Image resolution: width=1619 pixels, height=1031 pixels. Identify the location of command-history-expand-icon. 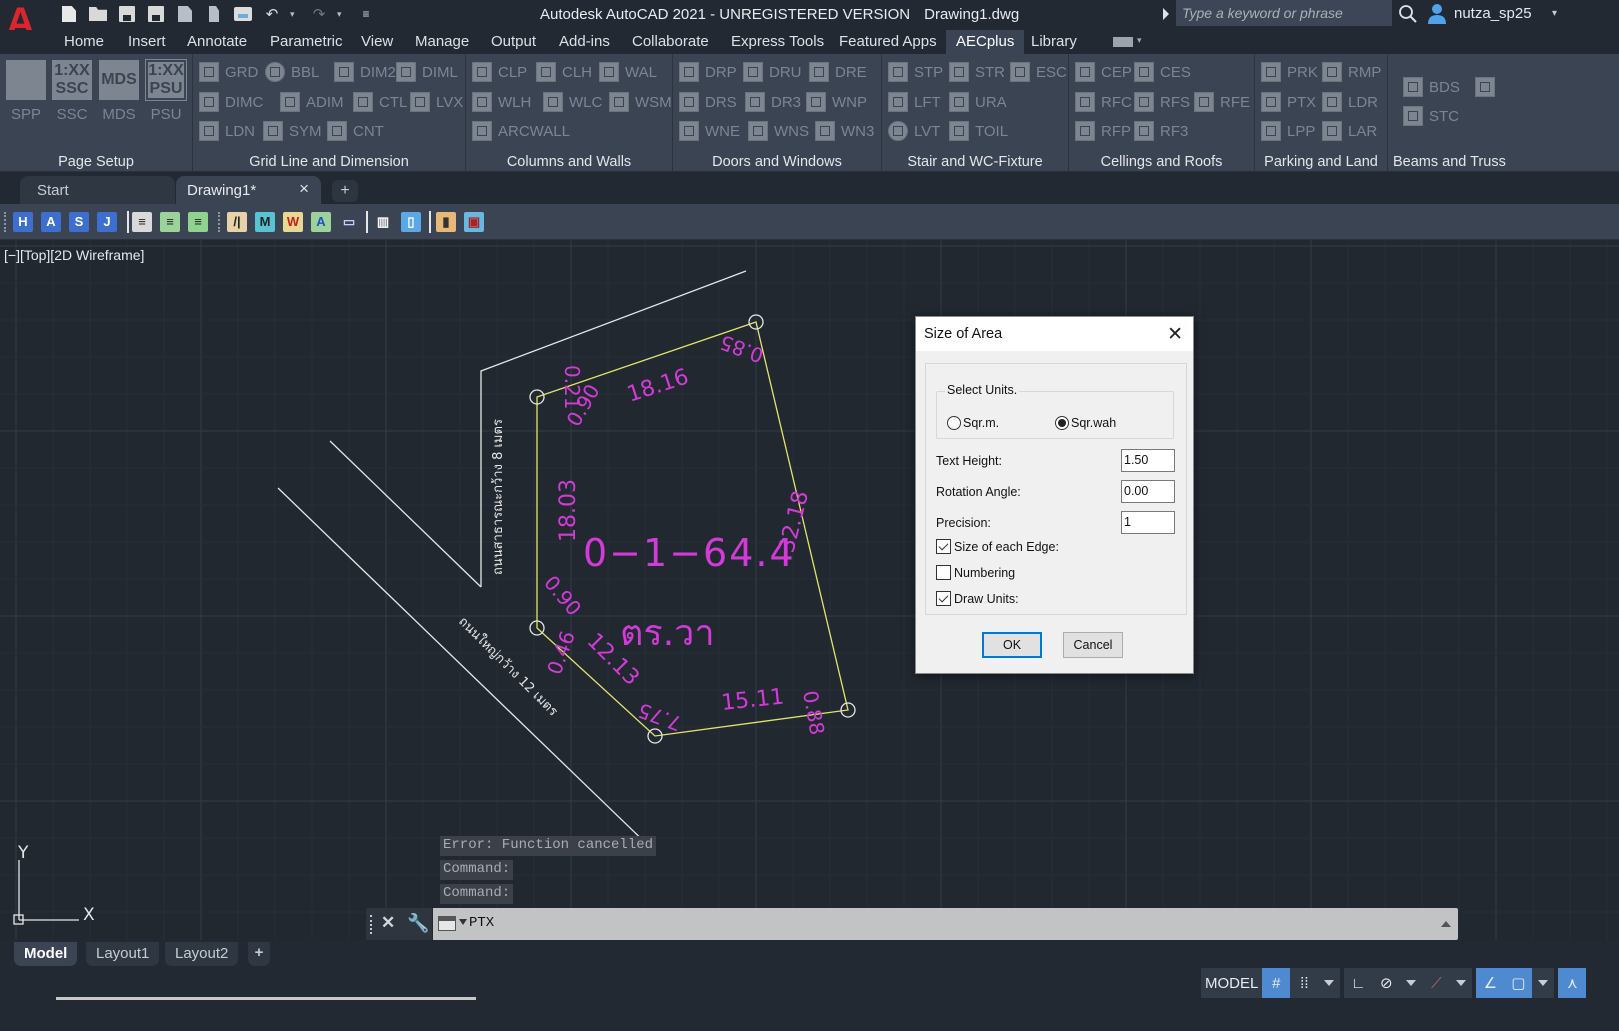
(1446, 924).